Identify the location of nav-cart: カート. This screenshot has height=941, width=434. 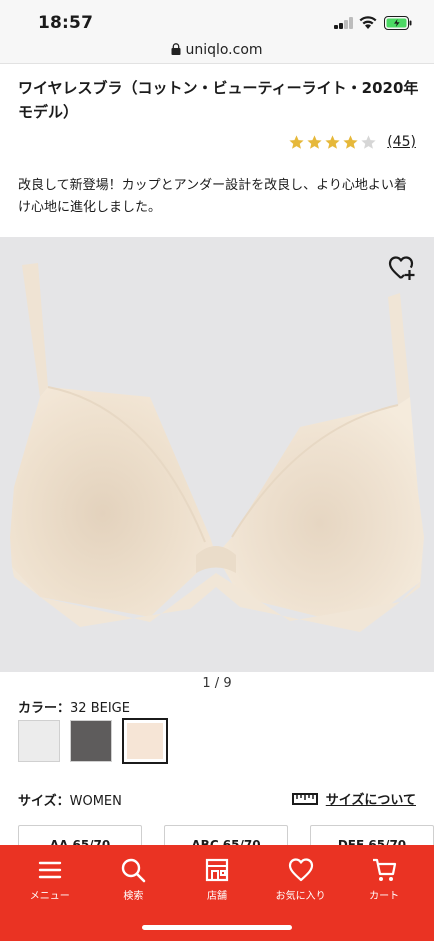
(384, 879).